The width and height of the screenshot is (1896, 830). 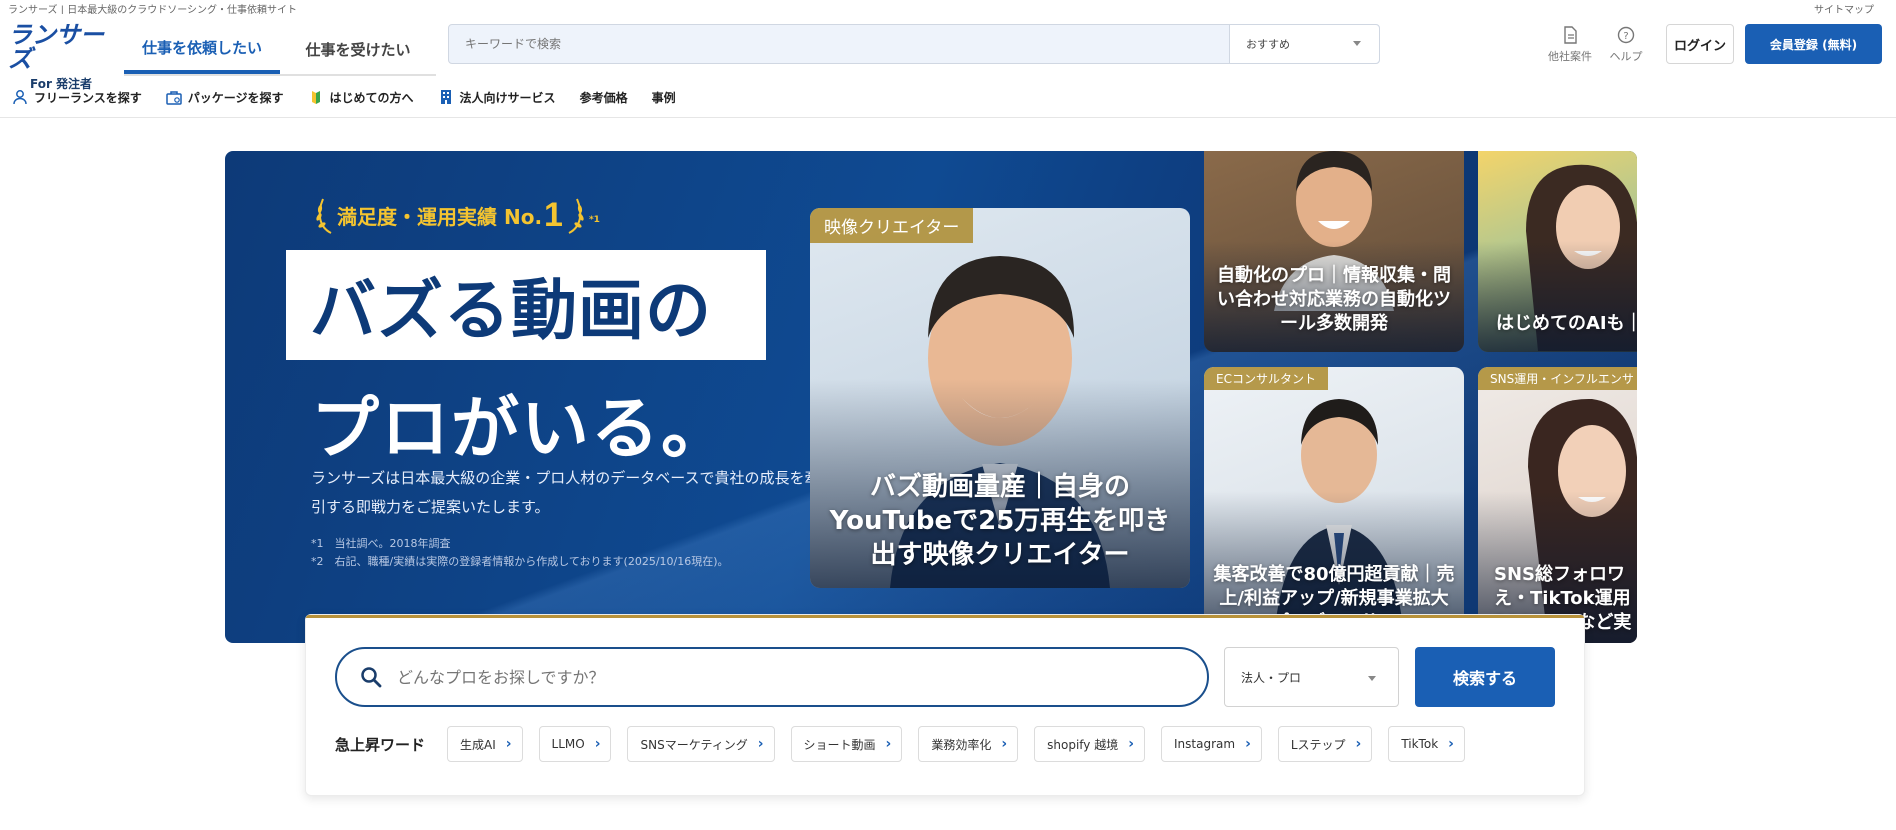 What do you see at coordinates (380, 745) in the screenshot?
I see `trending-label: 急上昇ワード` at bounding box center [380, 745].